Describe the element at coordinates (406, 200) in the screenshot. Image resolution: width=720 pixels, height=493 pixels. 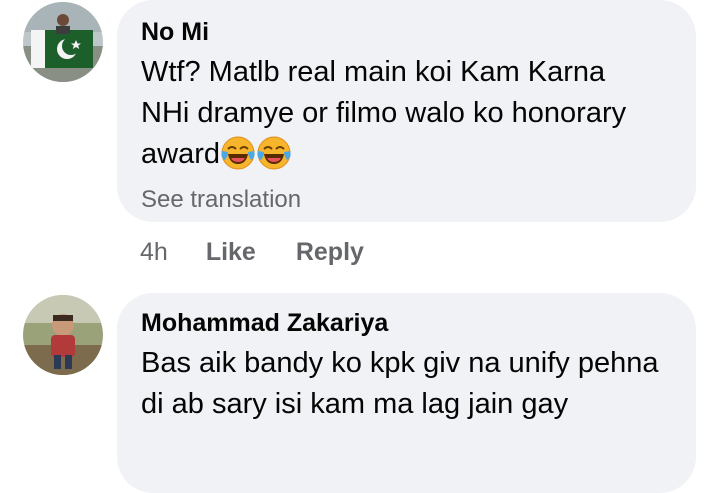
I see `see-translation-link: See translation` at that location.